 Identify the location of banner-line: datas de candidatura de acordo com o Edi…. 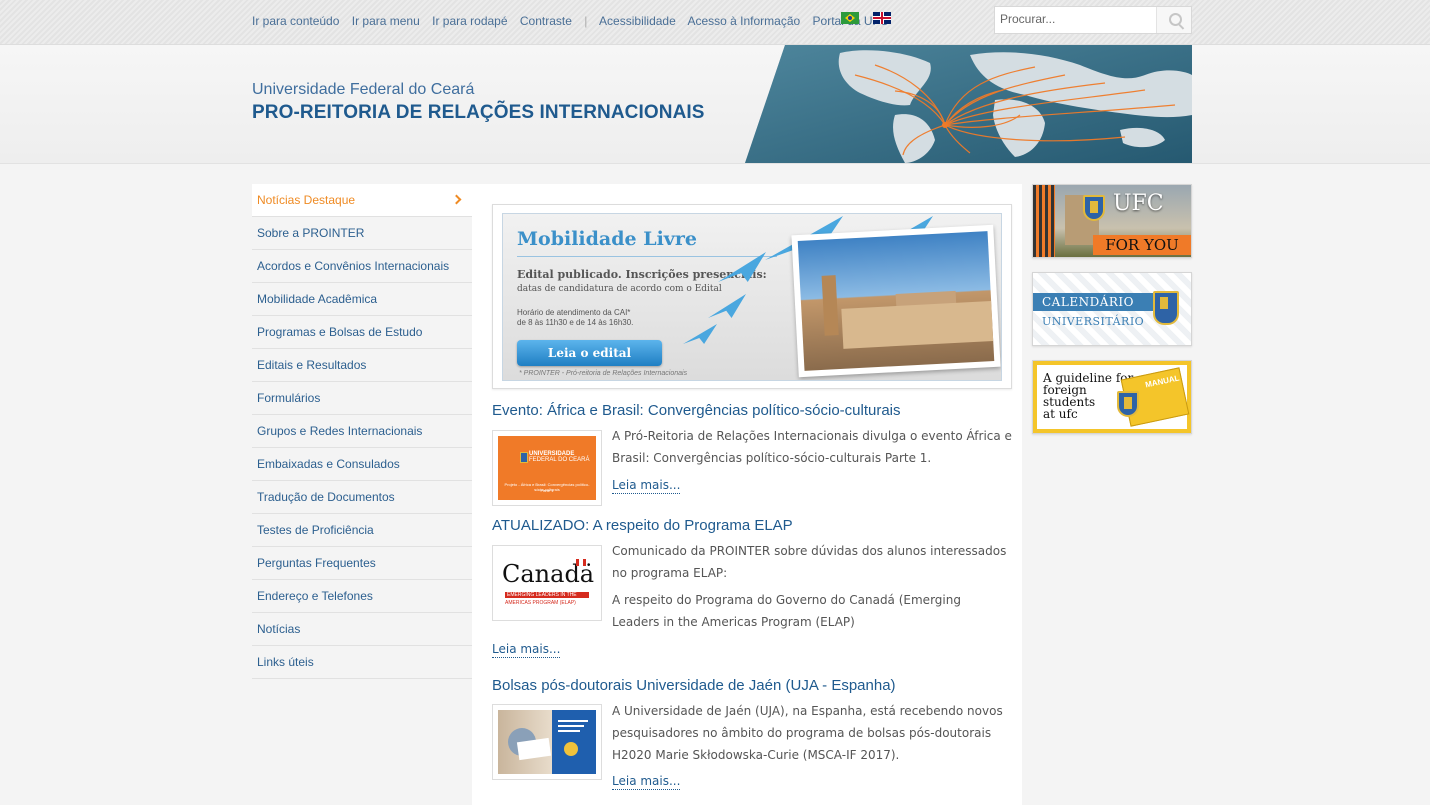
(619, 289).